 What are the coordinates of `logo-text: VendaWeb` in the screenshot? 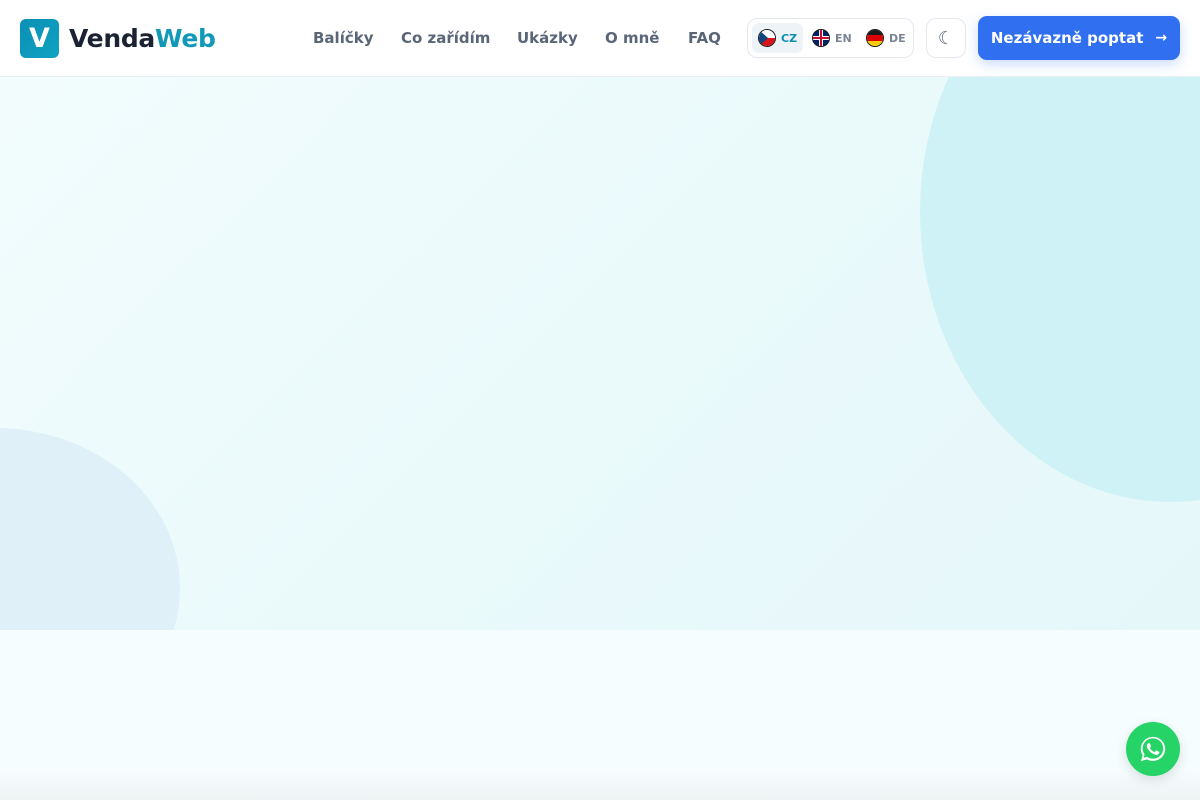 It's located at (142, 38).